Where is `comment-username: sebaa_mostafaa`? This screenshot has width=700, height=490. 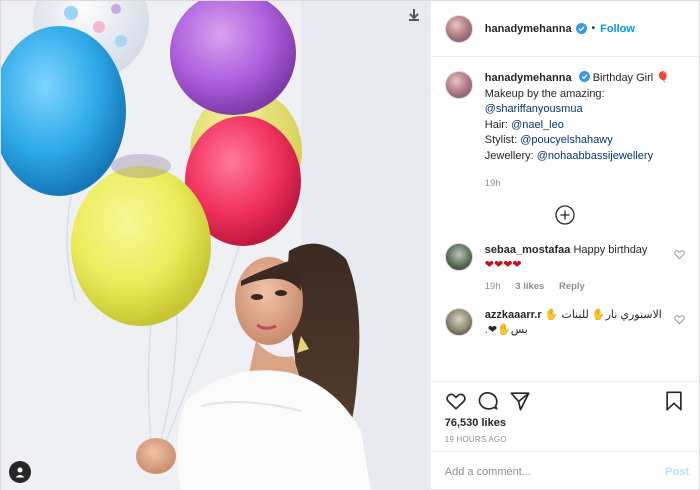
comment-username: sebaa_mostafaa is located at coordinates (528, 250).